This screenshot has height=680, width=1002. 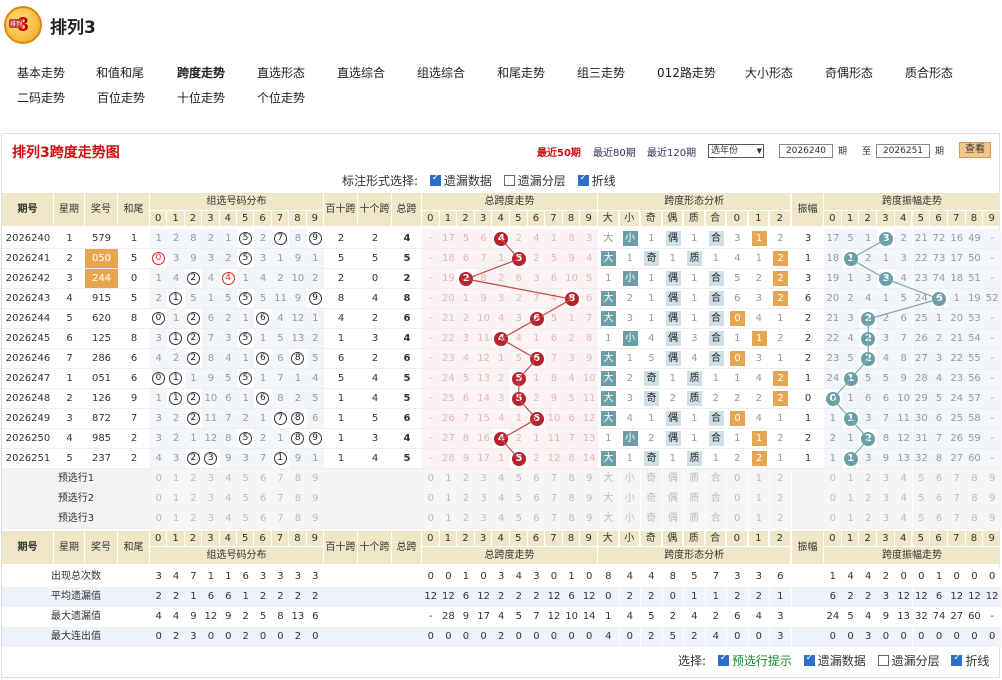 I want to click on span-miss-cell: 4, so click(x=589, y=259).